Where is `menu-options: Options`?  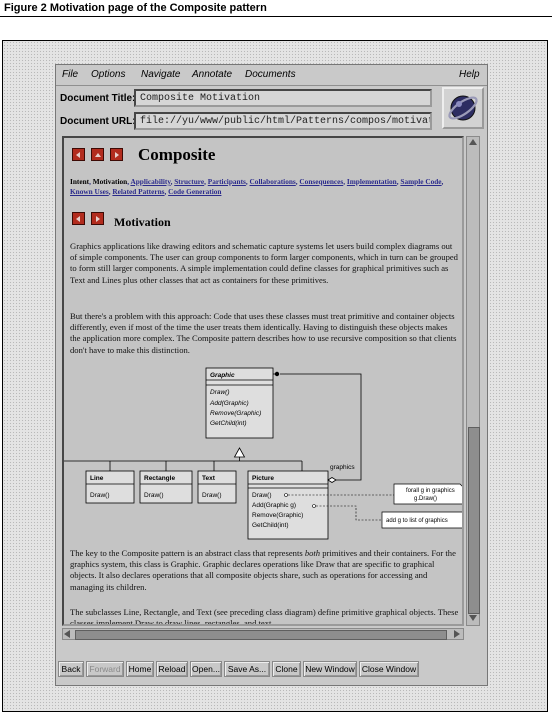 menu-options: Options is located at coordinates (108, 74).